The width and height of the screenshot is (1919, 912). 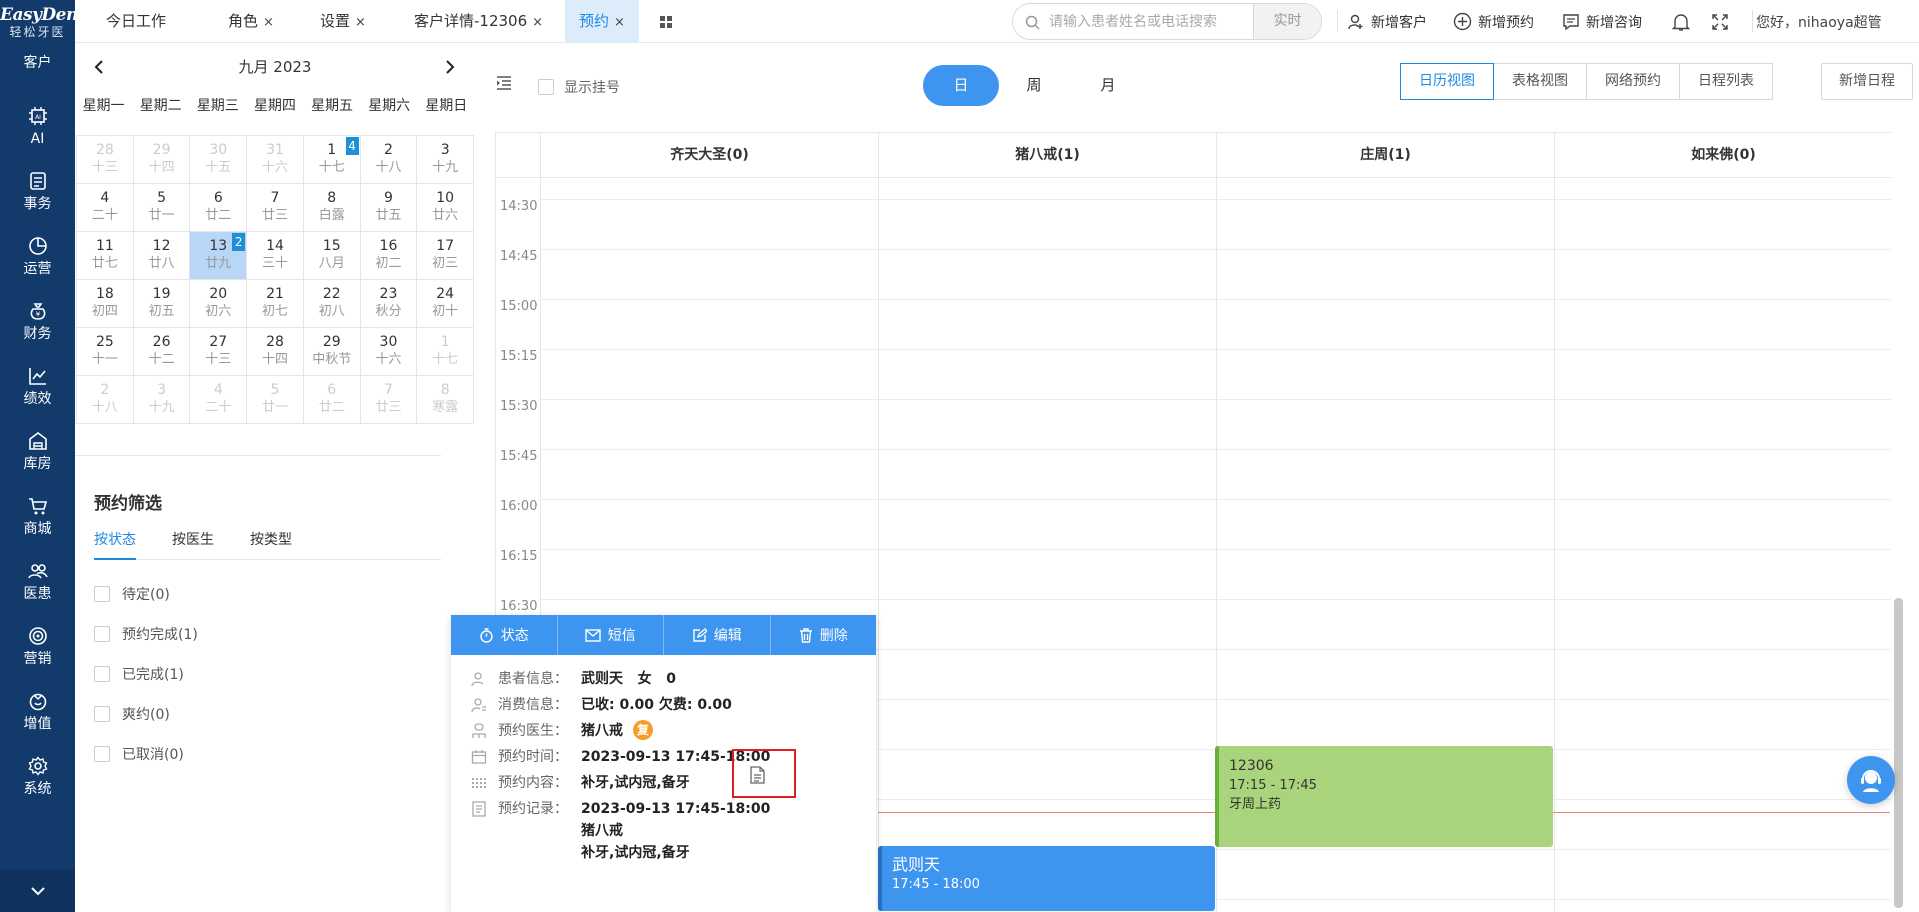 I want to click on nav-item-system: 系统, so click(x=37, y=776).